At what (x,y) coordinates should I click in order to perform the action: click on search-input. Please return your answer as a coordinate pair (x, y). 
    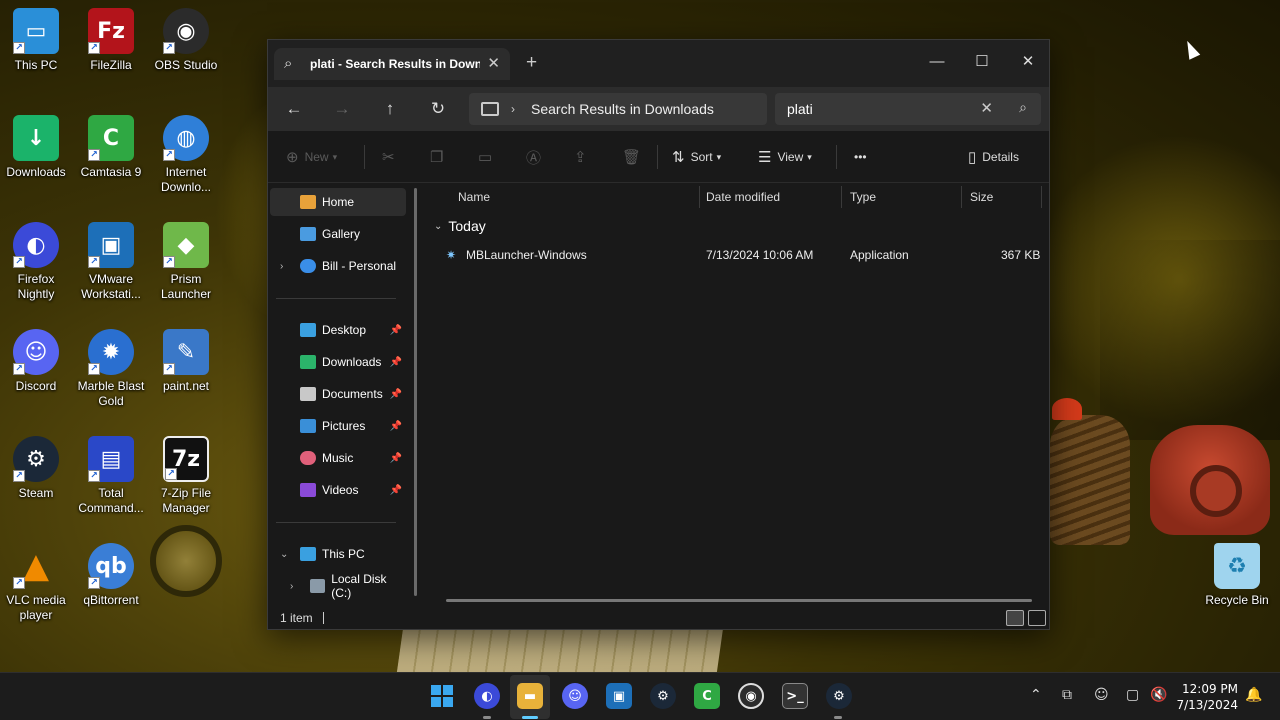
    Looking at the image, I should click on (882, 109).